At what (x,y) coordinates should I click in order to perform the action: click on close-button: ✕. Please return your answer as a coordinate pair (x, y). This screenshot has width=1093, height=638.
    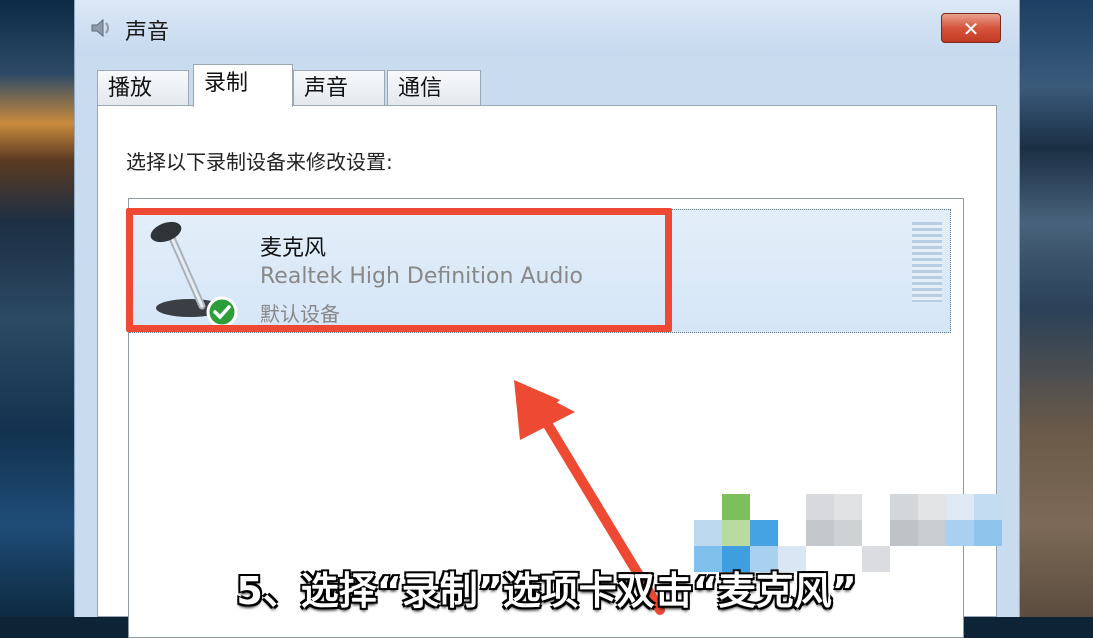
    Looking at the image, I should click on (971, 28).